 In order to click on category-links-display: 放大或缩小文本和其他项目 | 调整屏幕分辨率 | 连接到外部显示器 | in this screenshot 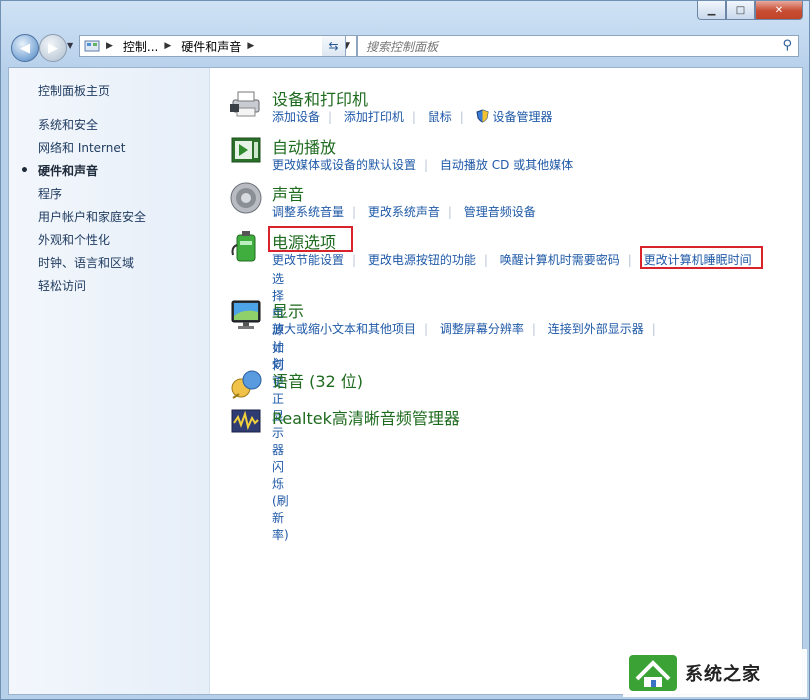, I will do `click(464, 329)`.